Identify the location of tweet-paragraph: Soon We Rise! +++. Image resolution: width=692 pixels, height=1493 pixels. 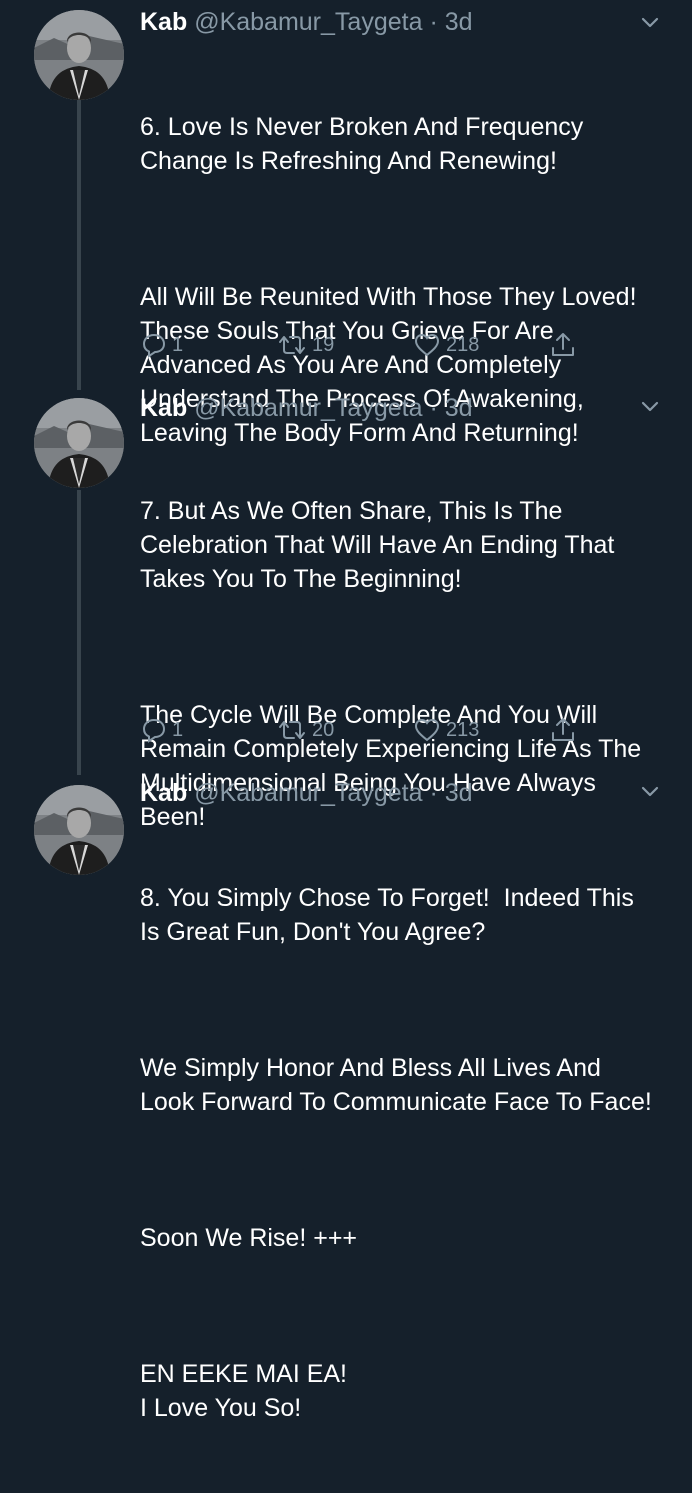
(249, 1238).